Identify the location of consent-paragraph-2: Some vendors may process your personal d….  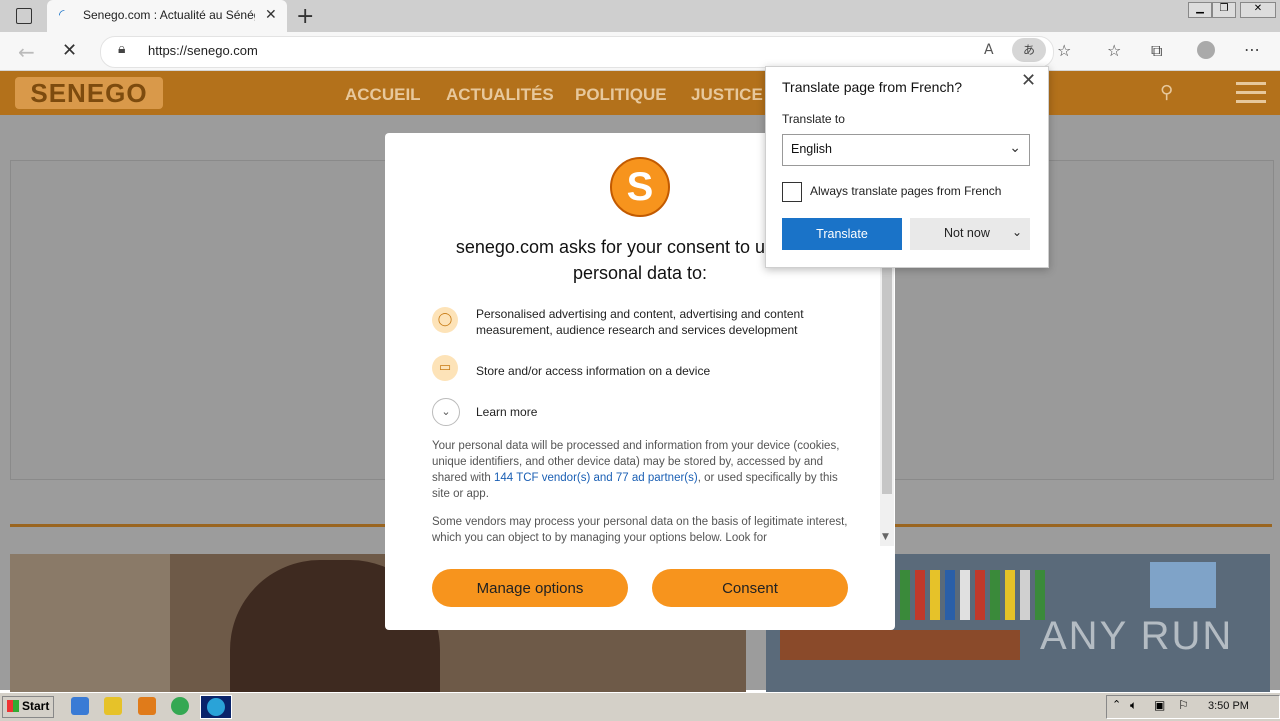
(640, 530).